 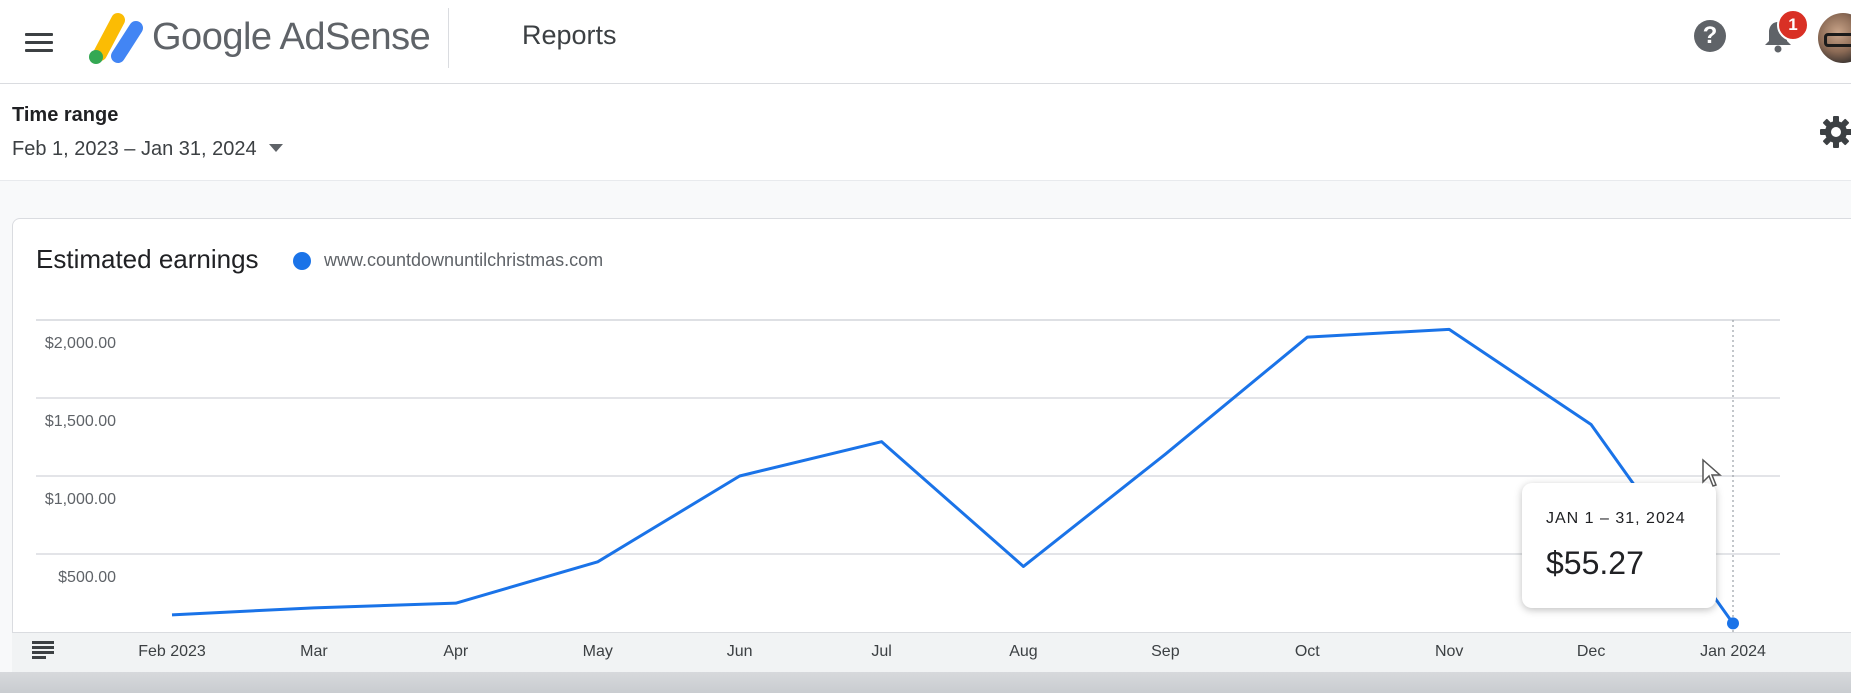 I want to click on avatar-glasses, so click(x=1837, y=40).